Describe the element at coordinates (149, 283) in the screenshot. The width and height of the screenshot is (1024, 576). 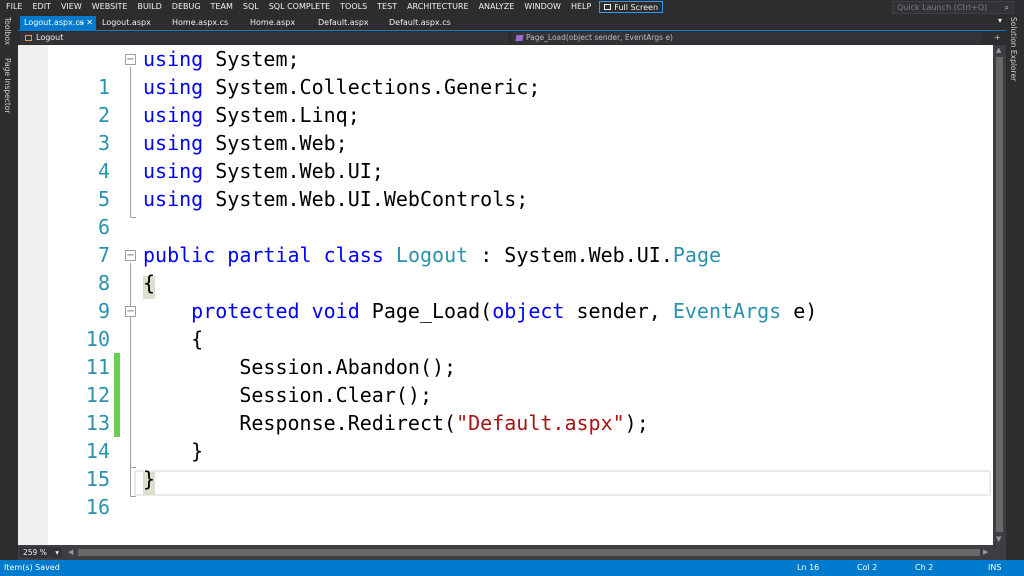
I see `code-text: {` at that location.